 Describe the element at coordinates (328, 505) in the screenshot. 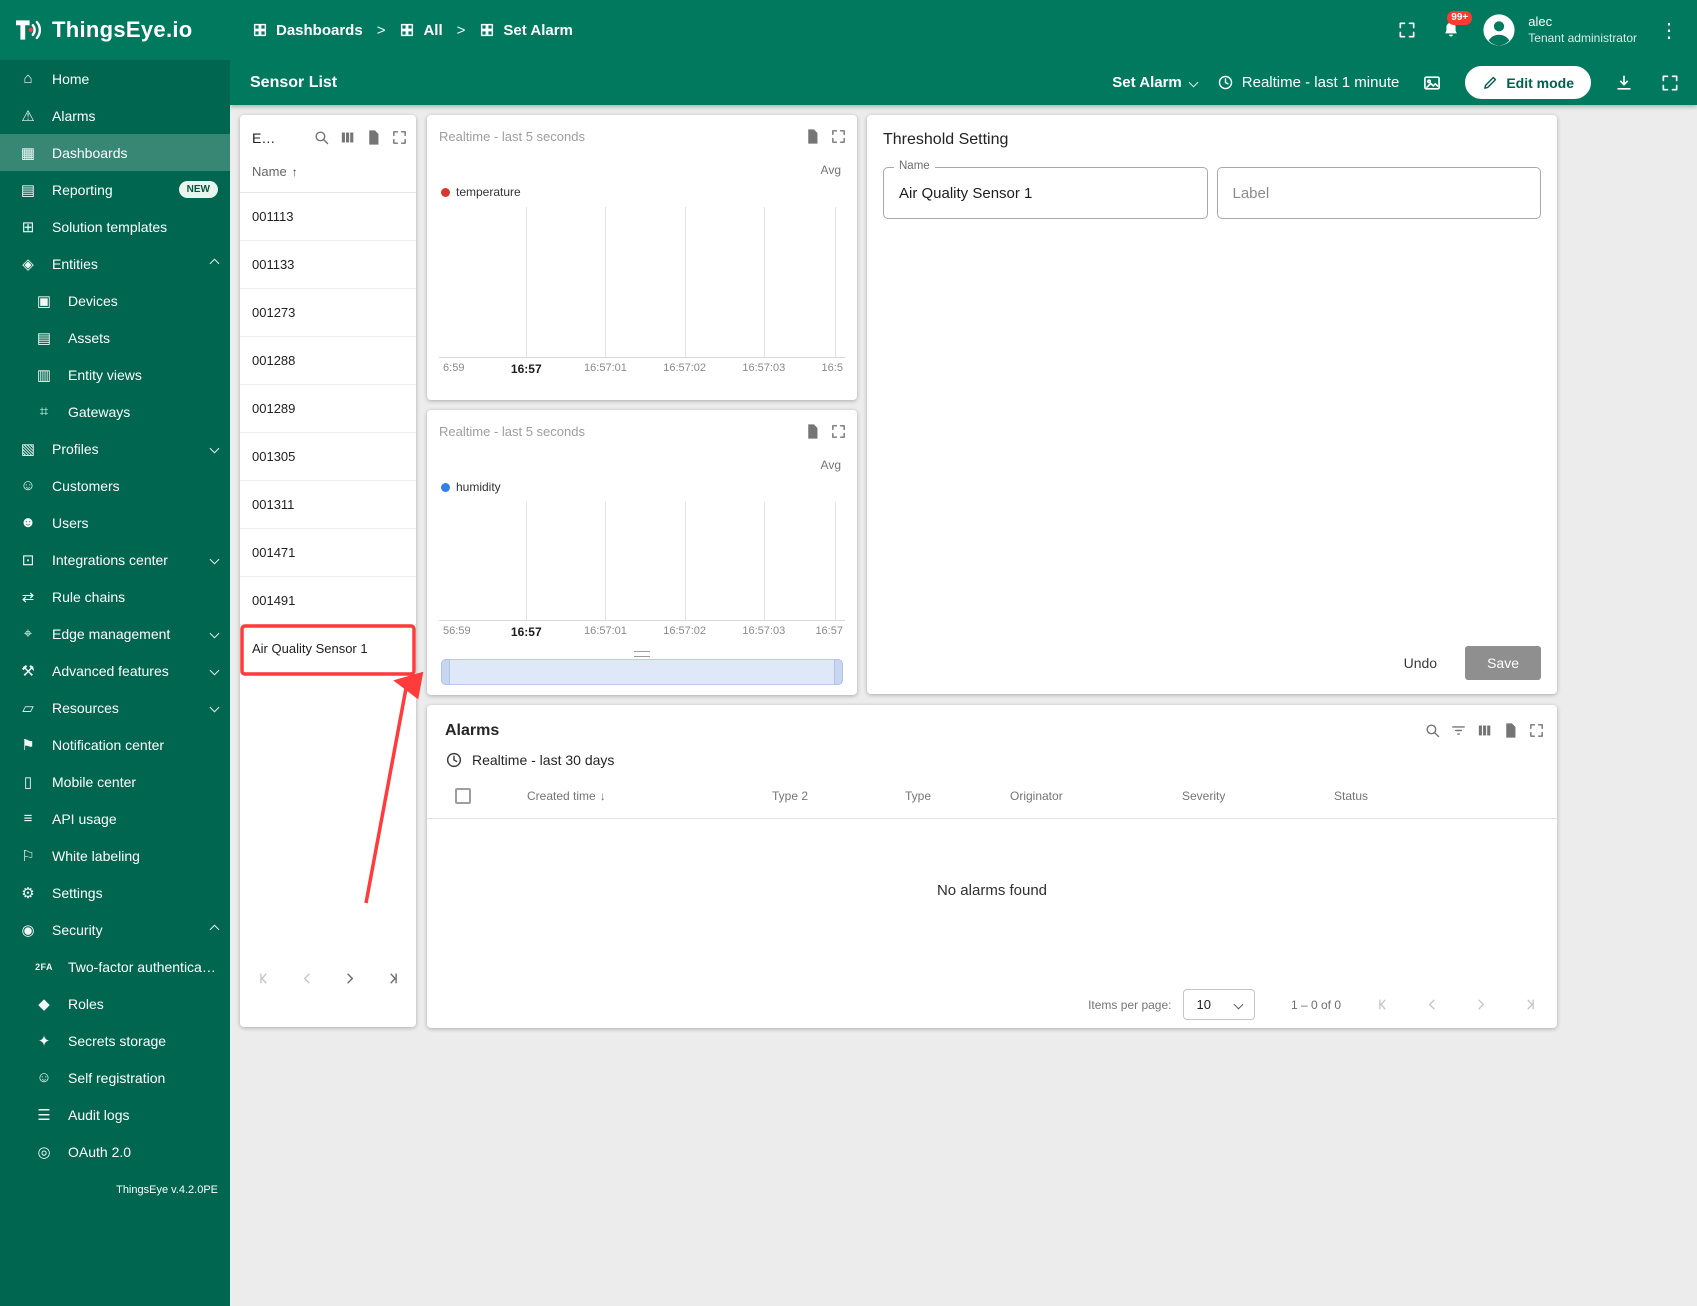

I see `entity-row: 001311` at that location.